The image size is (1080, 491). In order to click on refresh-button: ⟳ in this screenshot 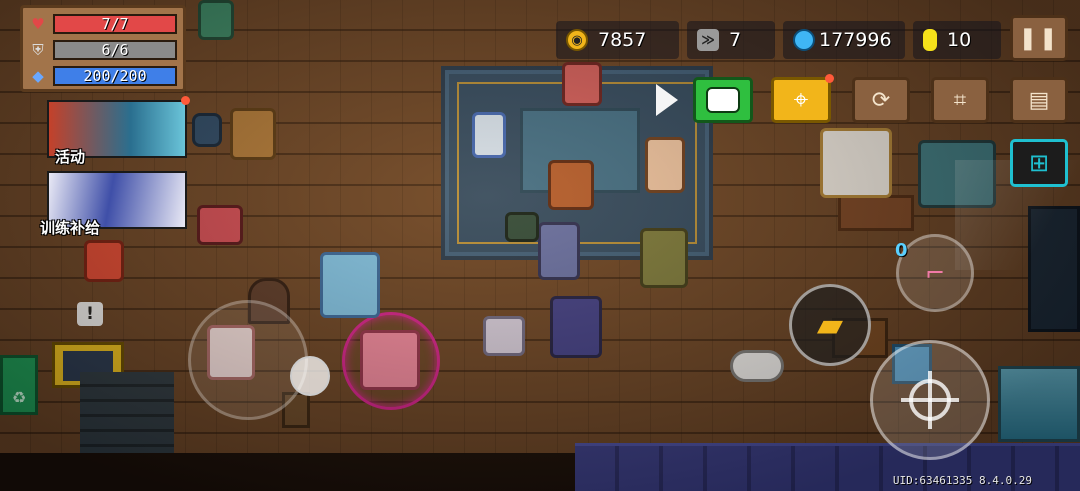, I will do `click(881, 100)`.